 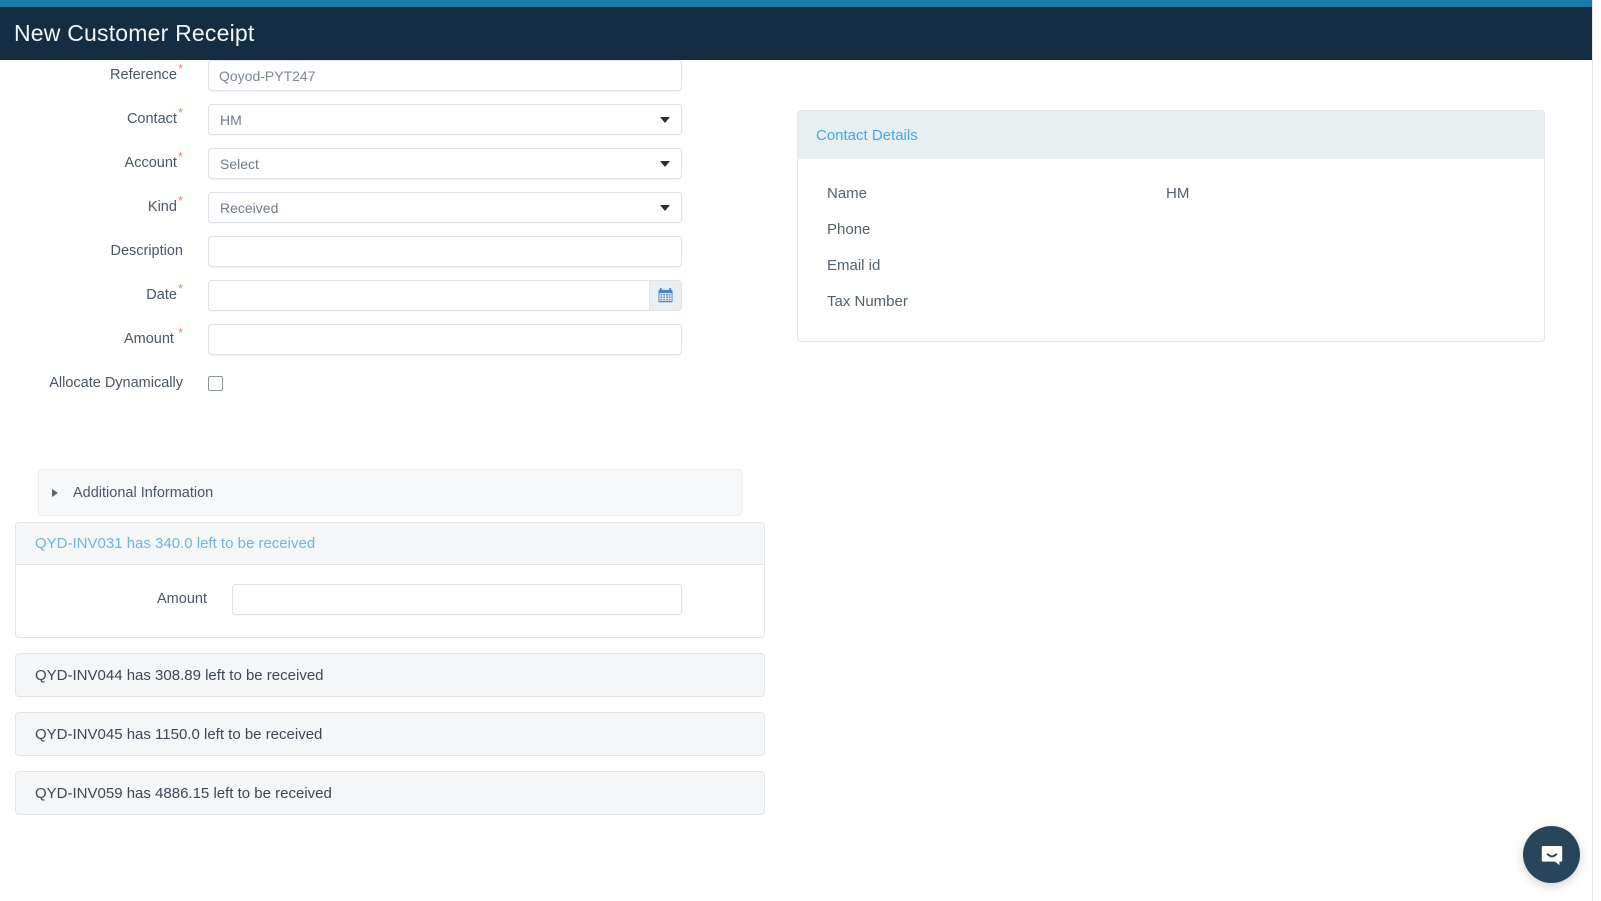 I want to click on field-row-amount: Amount *, so click(x=395, y=339).